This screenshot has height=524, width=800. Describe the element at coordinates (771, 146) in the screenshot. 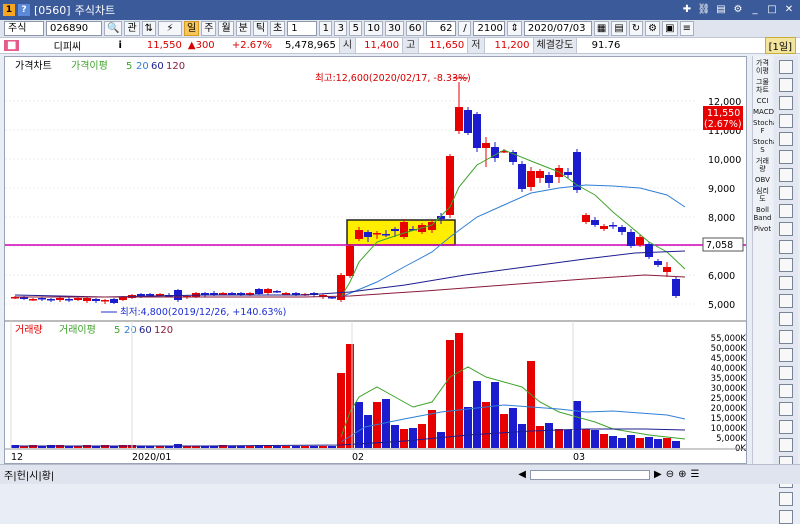

I see `indicator-button: Stochastic S` at that location.